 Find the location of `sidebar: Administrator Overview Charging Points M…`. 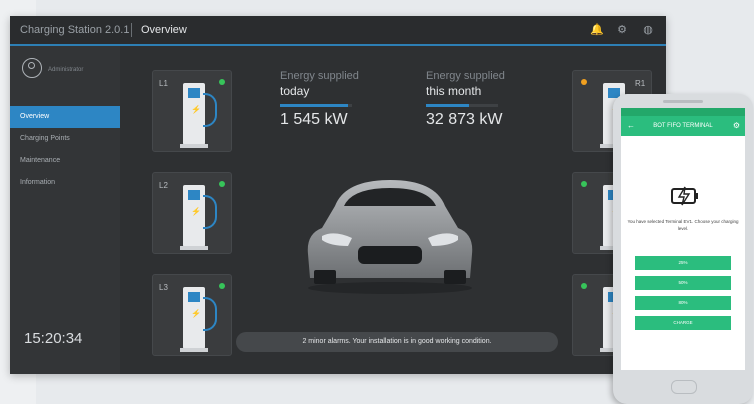

sidebar: Administrator Overview Charging Points M… is located at coordinates (68, 210).